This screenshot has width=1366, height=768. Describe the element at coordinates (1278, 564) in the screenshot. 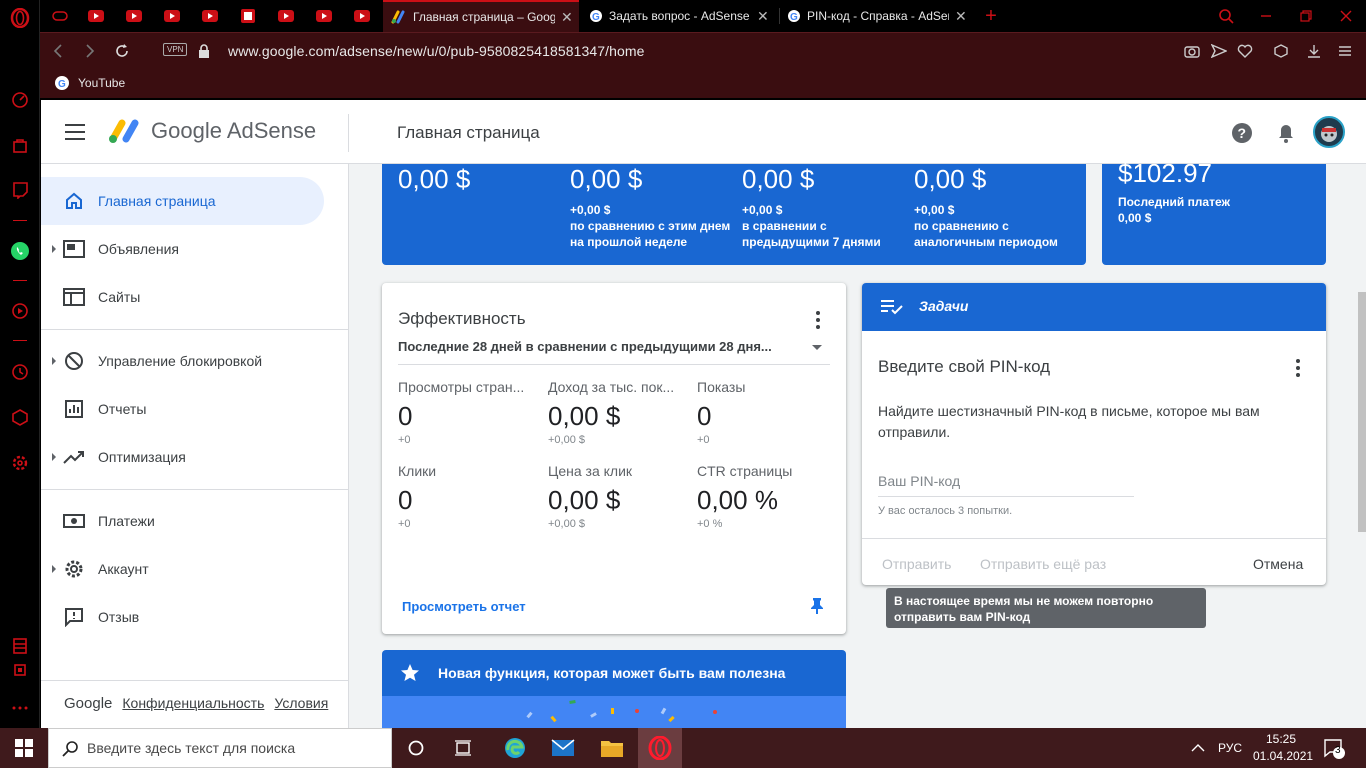

I see `cancel-button: Отмена` at that location.